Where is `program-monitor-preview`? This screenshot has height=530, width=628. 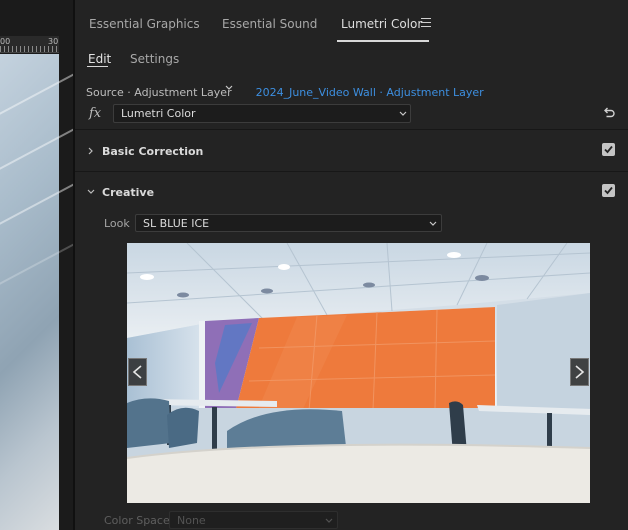
program-monitor-preview is located at coordinates (37, 292).